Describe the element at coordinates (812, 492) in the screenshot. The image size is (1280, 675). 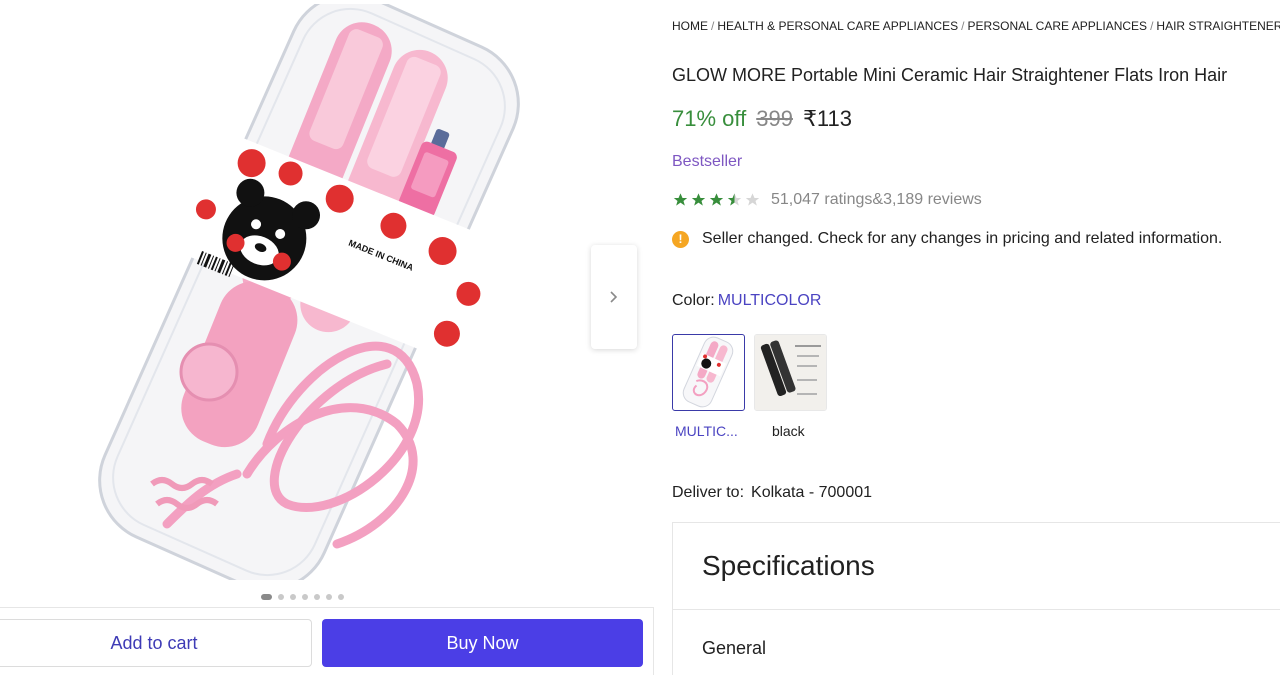
I see `deliver-to-value: Kolkata - 700001` at that location.